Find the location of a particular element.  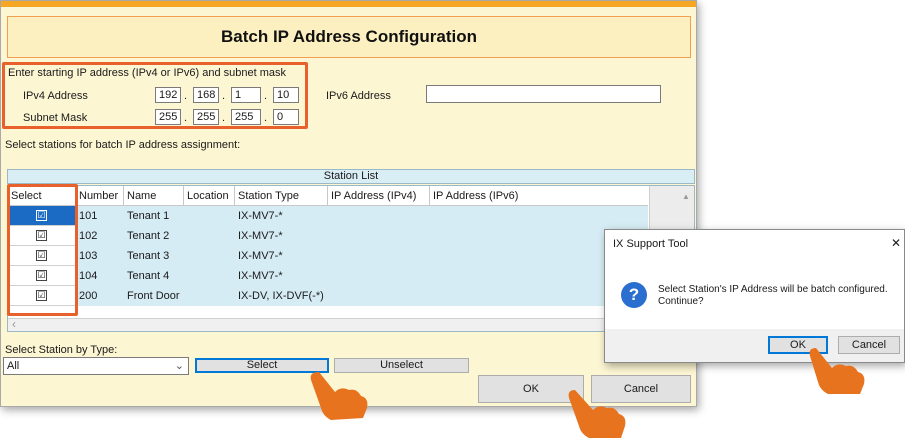

ipv6-label: IPv6 Address is located at coordinates (358, 96).